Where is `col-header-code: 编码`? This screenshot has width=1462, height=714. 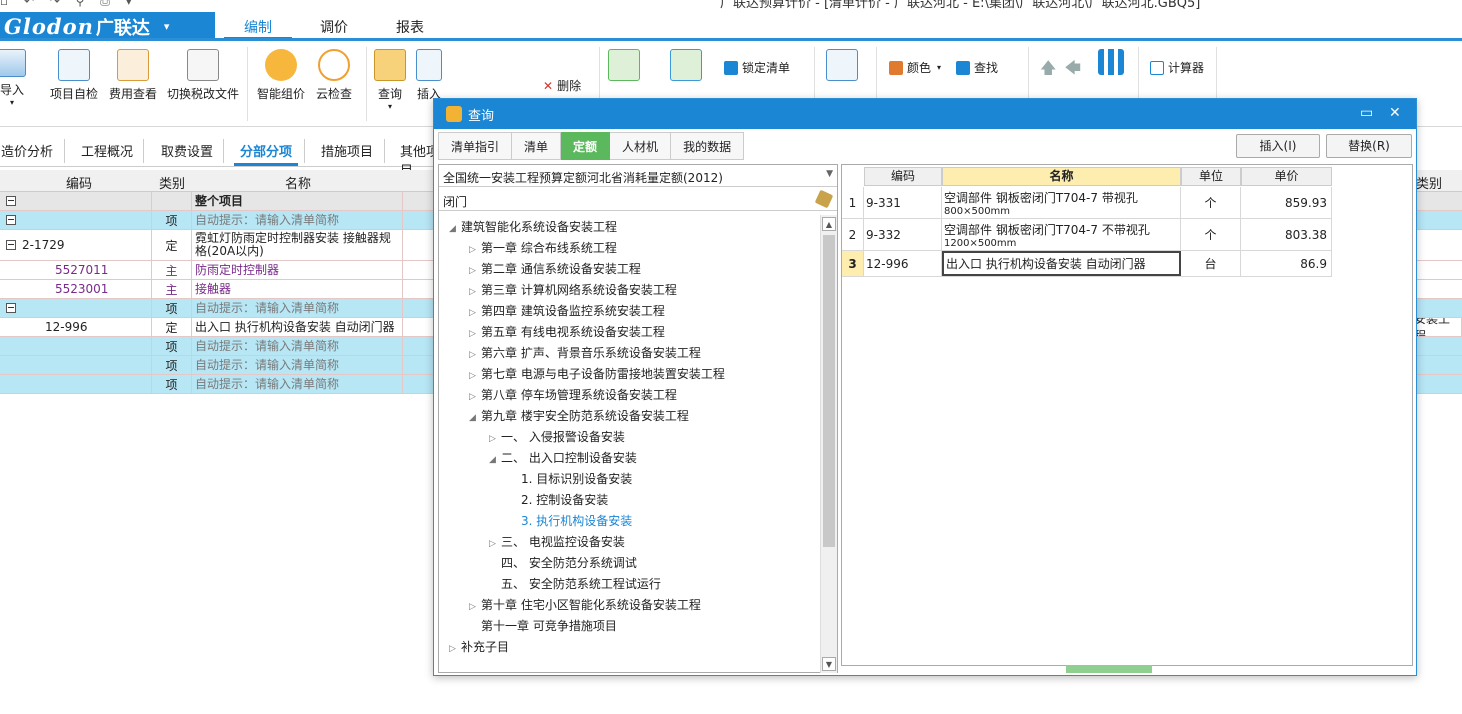 col-header-code: 编码 is located at coordinates (79, 182).